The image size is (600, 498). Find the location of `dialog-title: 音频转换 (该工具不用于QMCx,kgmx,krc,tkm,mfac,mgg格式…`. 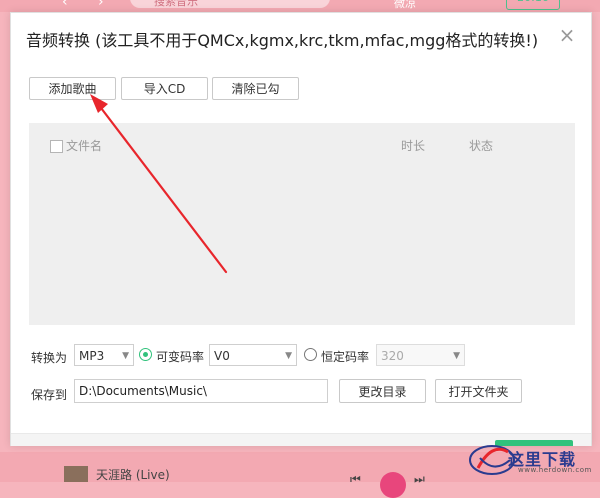

dialog-title: 音频转换 (该工具不用于QMCx,kgmx,krc,tkm,mfac,mgg格式… is located at coordinates (282, 40).